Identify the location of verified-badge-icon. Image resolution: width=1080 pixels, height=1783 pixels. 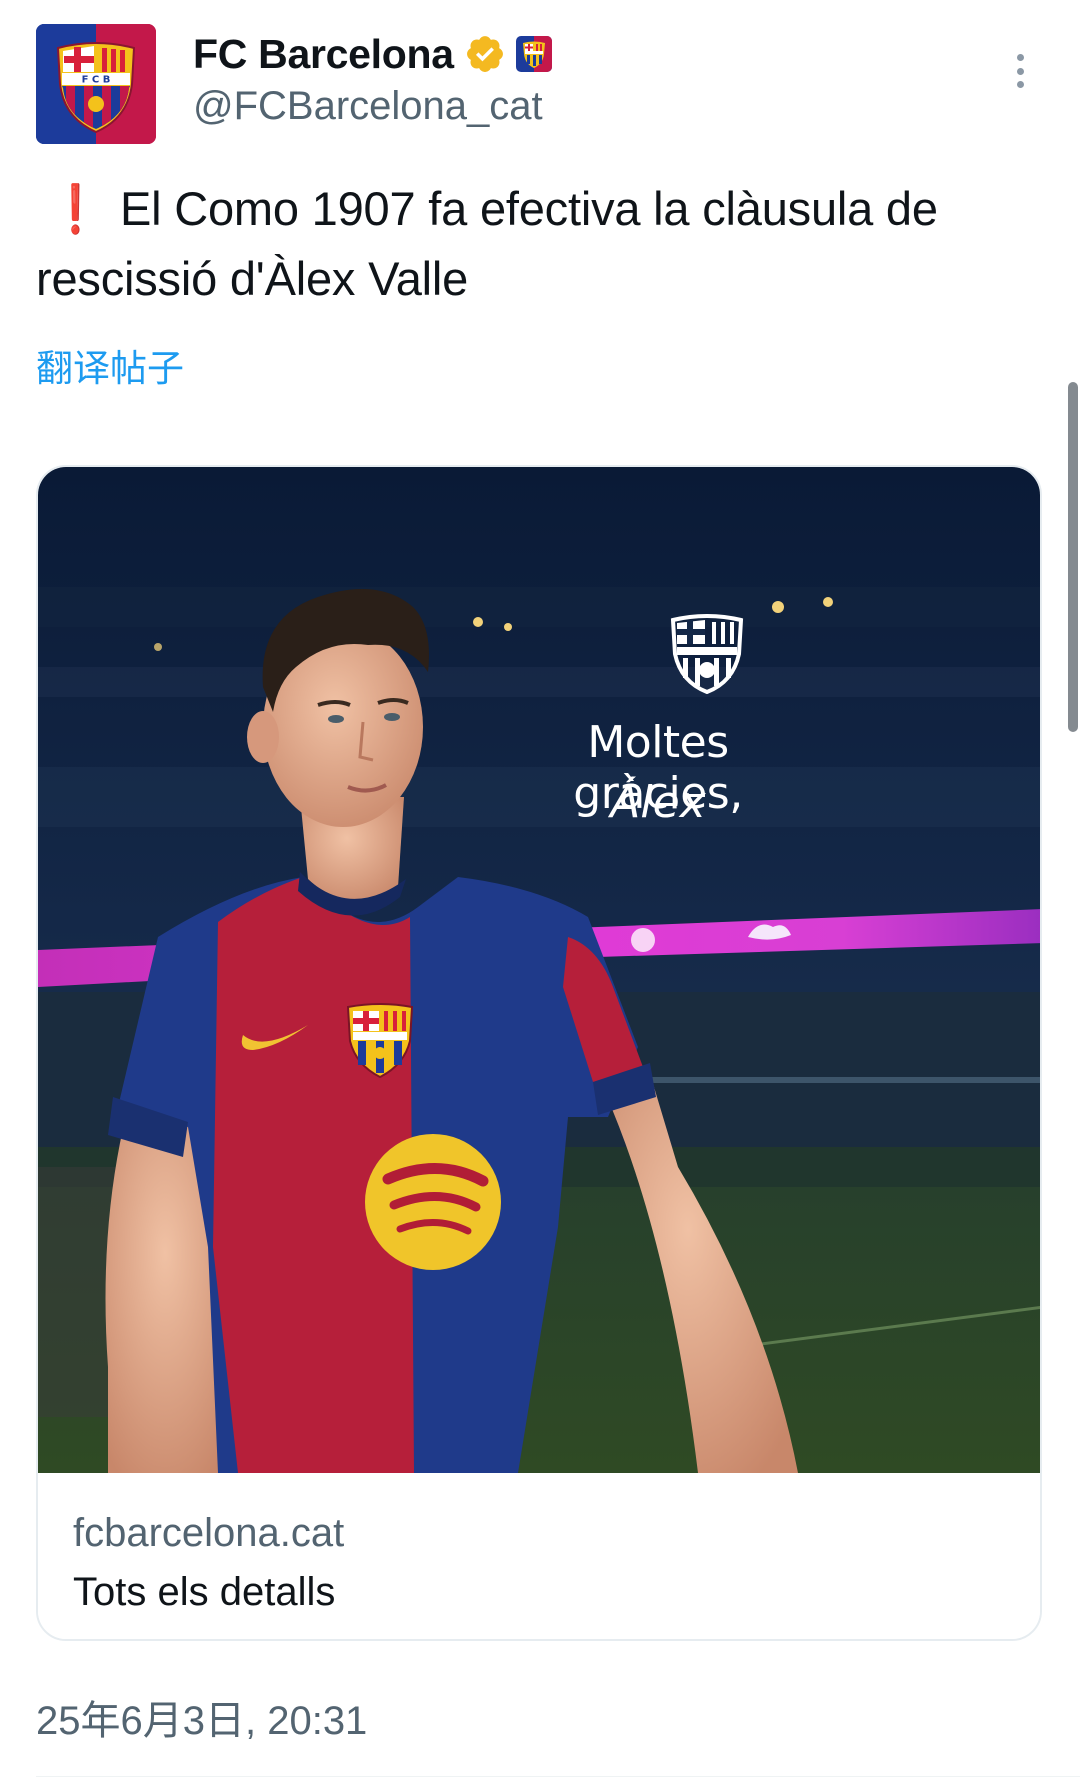
(485, 54).